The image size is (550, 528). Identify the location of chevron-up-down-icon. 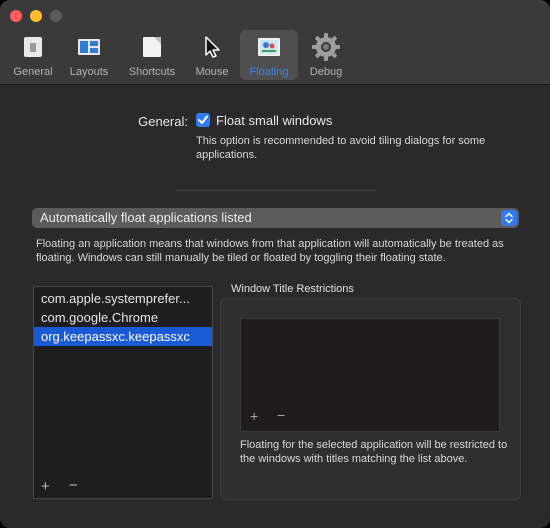
(509, 218).